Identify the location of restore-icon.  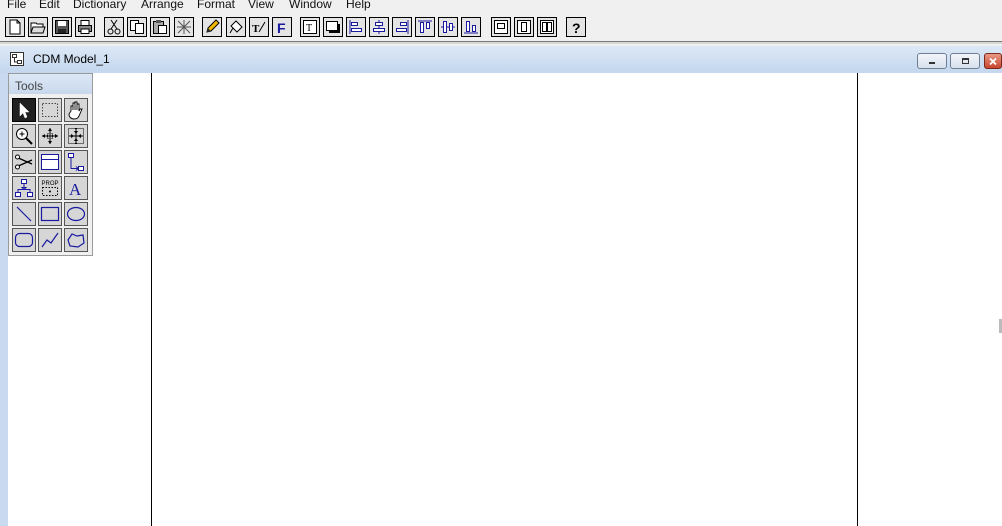
(965, 61).